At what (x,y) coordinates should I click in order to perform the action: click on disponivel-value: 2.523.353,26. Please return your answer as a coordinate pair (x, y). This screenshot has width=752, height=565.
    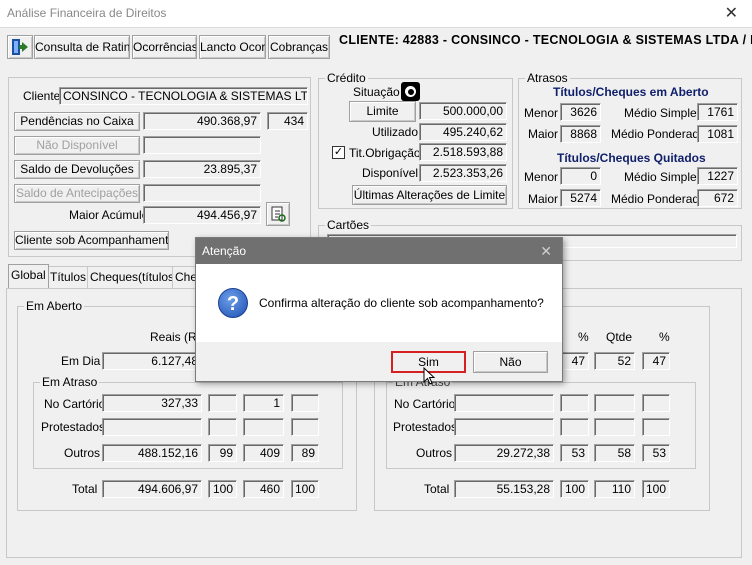
    Looking at the image, I should click on (463, 173).